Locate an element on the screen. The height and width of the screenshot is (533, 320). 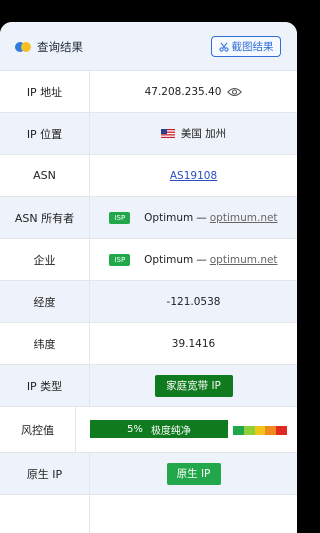
label-next is located at coordinates (45, 514).